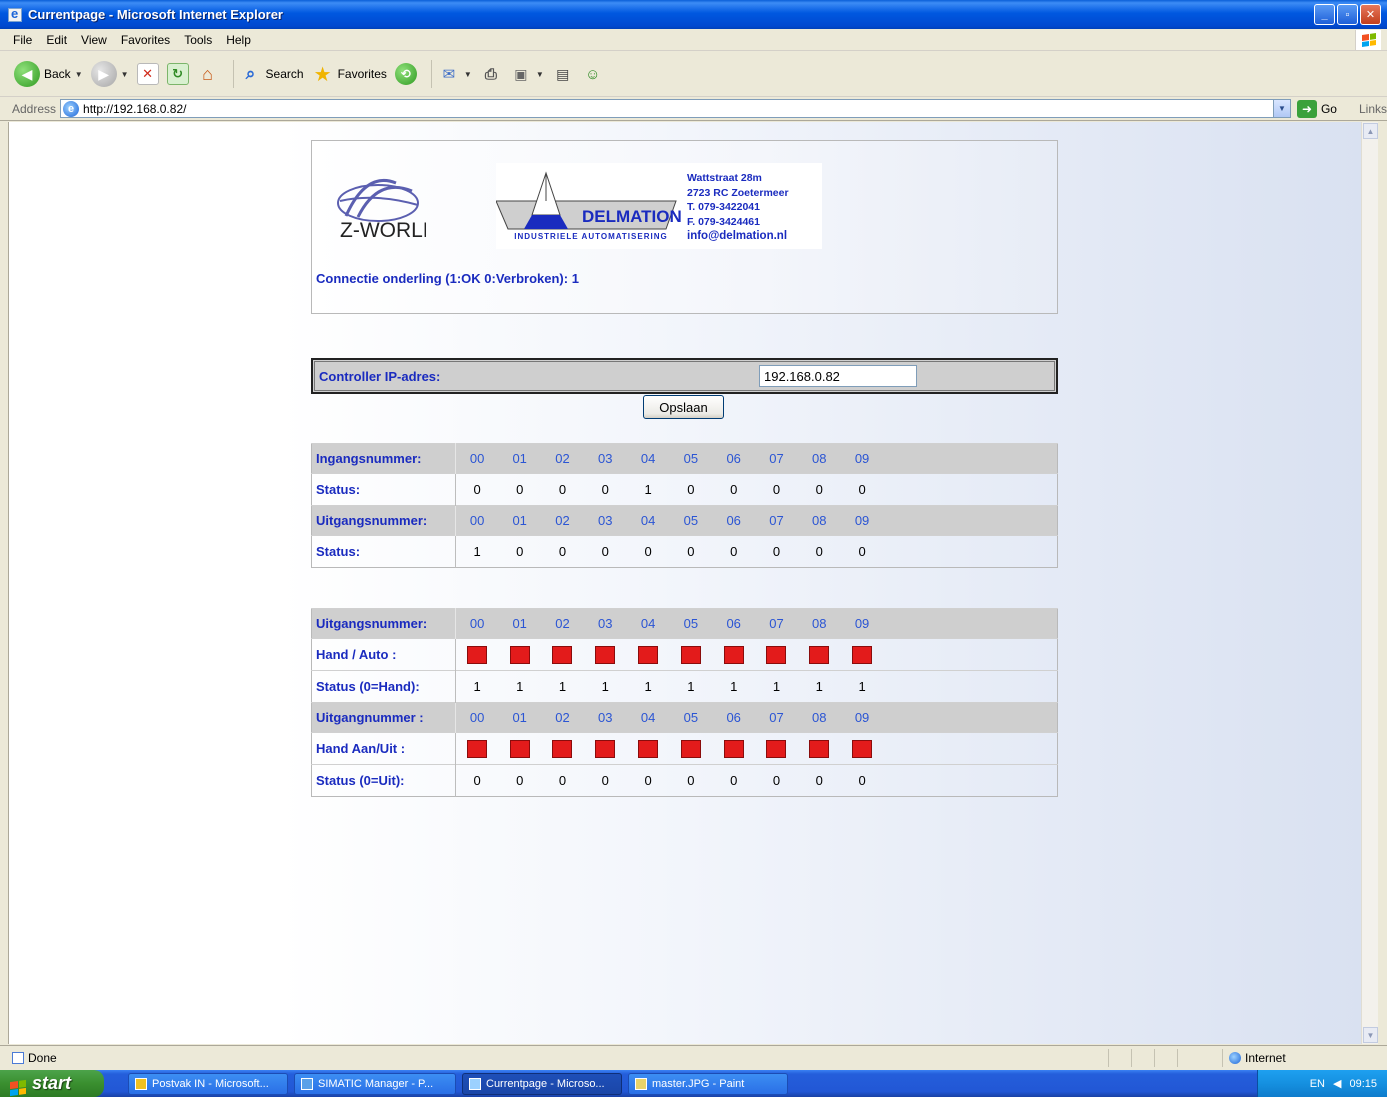  Describe the element at coordinates (1368, 40) in the screenshot. I see `windows-logo-icon` at that location.